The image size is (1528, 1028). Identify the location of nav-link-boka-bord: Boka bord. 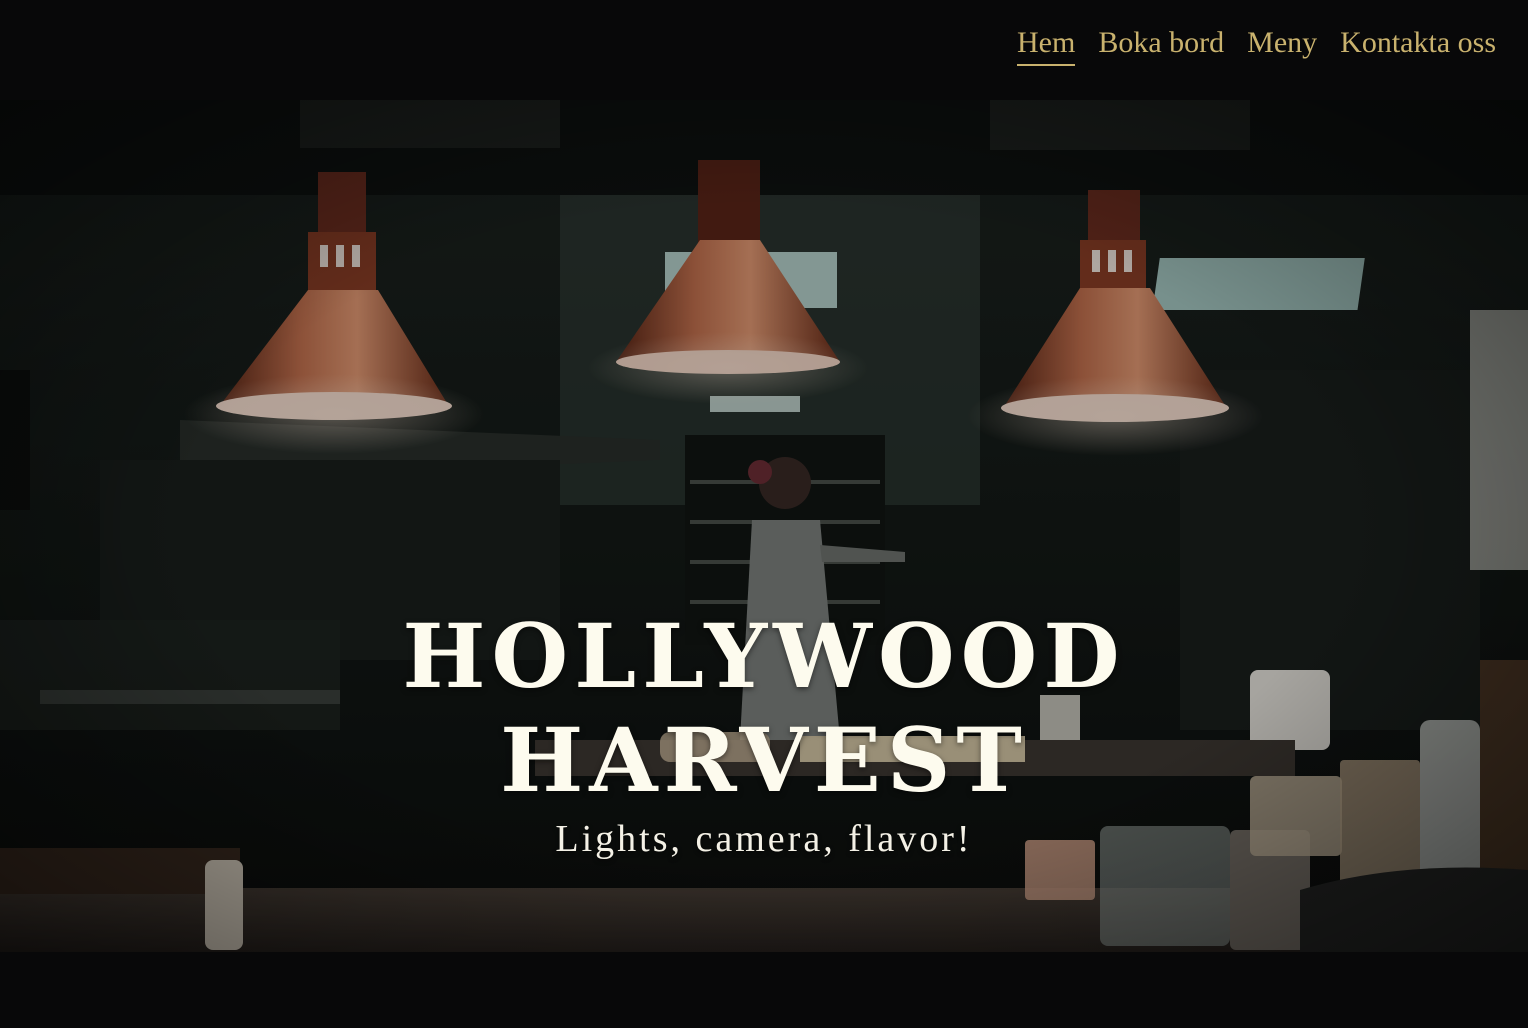
(1161, 45).